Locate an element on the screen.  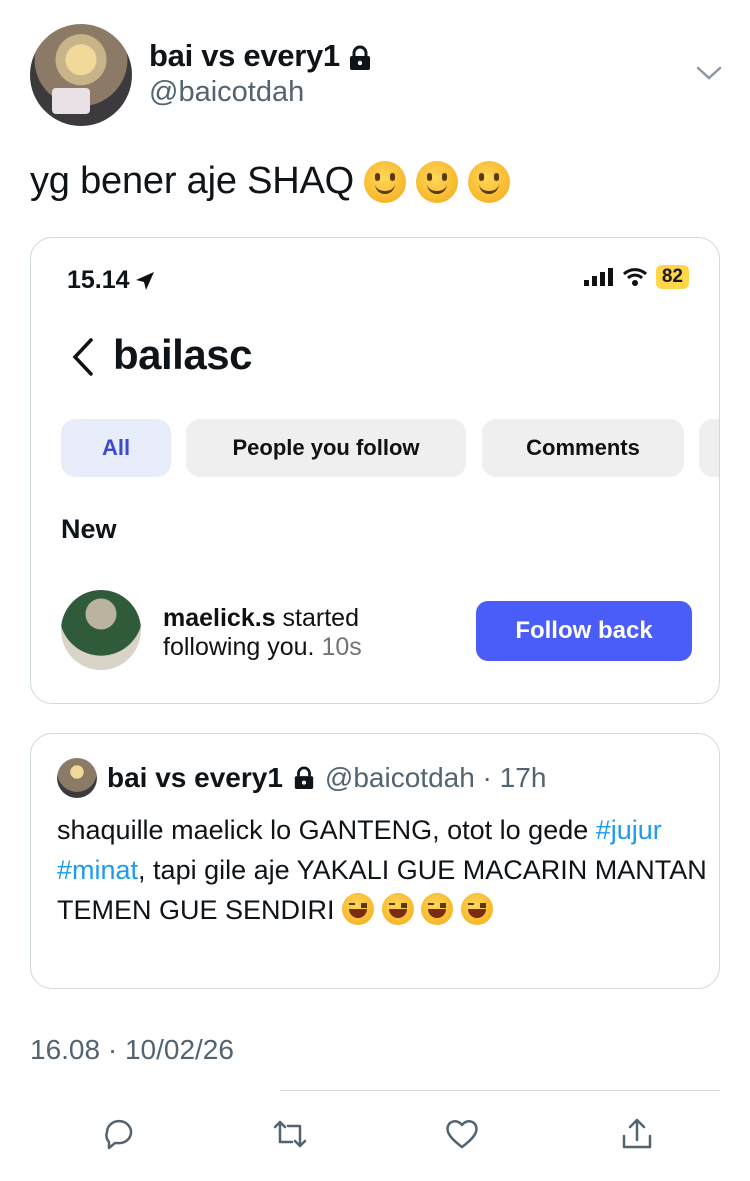
ig-username-title: bailasc is located at coordinates (182, 354).